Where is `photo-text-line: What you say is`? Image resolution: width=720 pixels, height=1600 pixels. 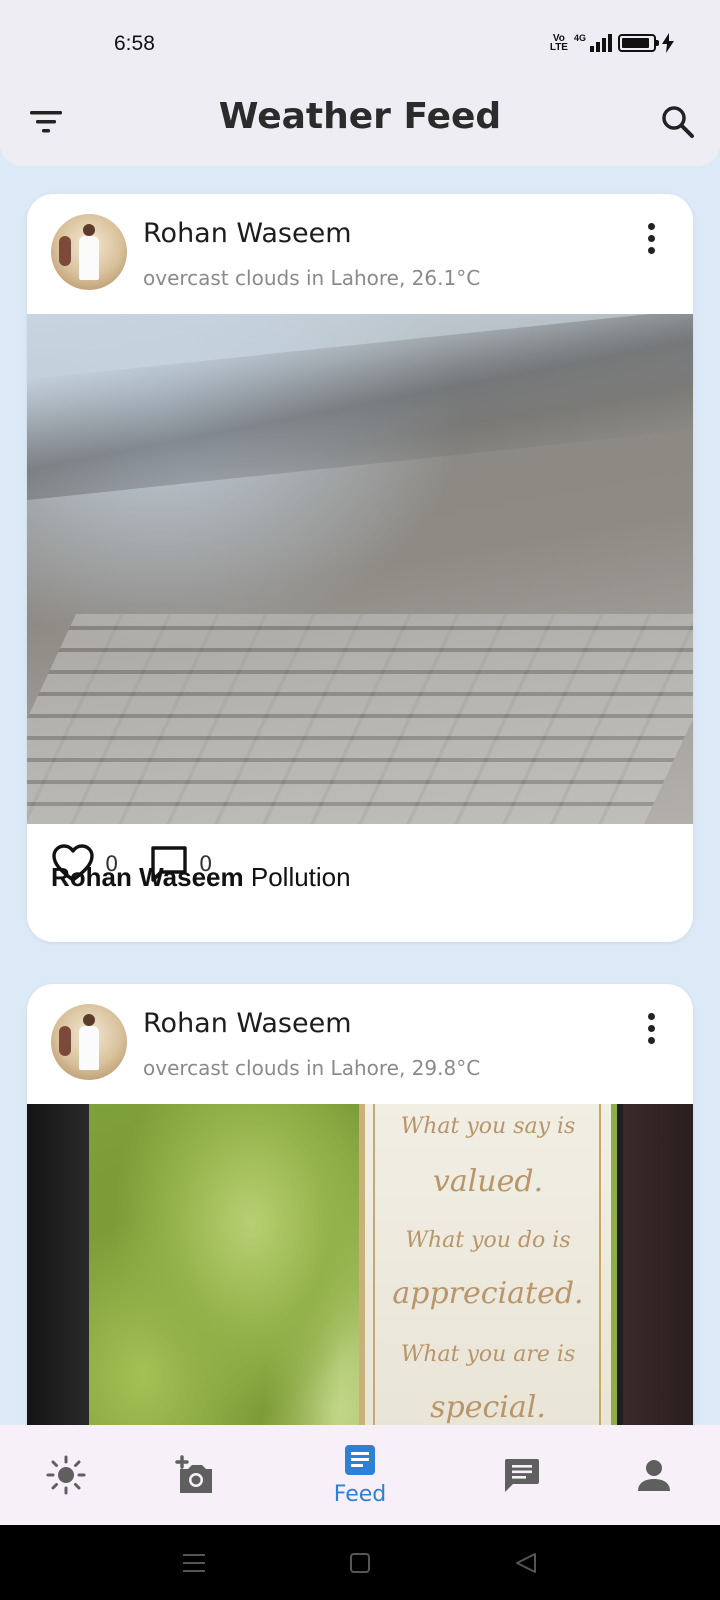 photo-text-line: What you say is is located at coordinates (488, 1126).